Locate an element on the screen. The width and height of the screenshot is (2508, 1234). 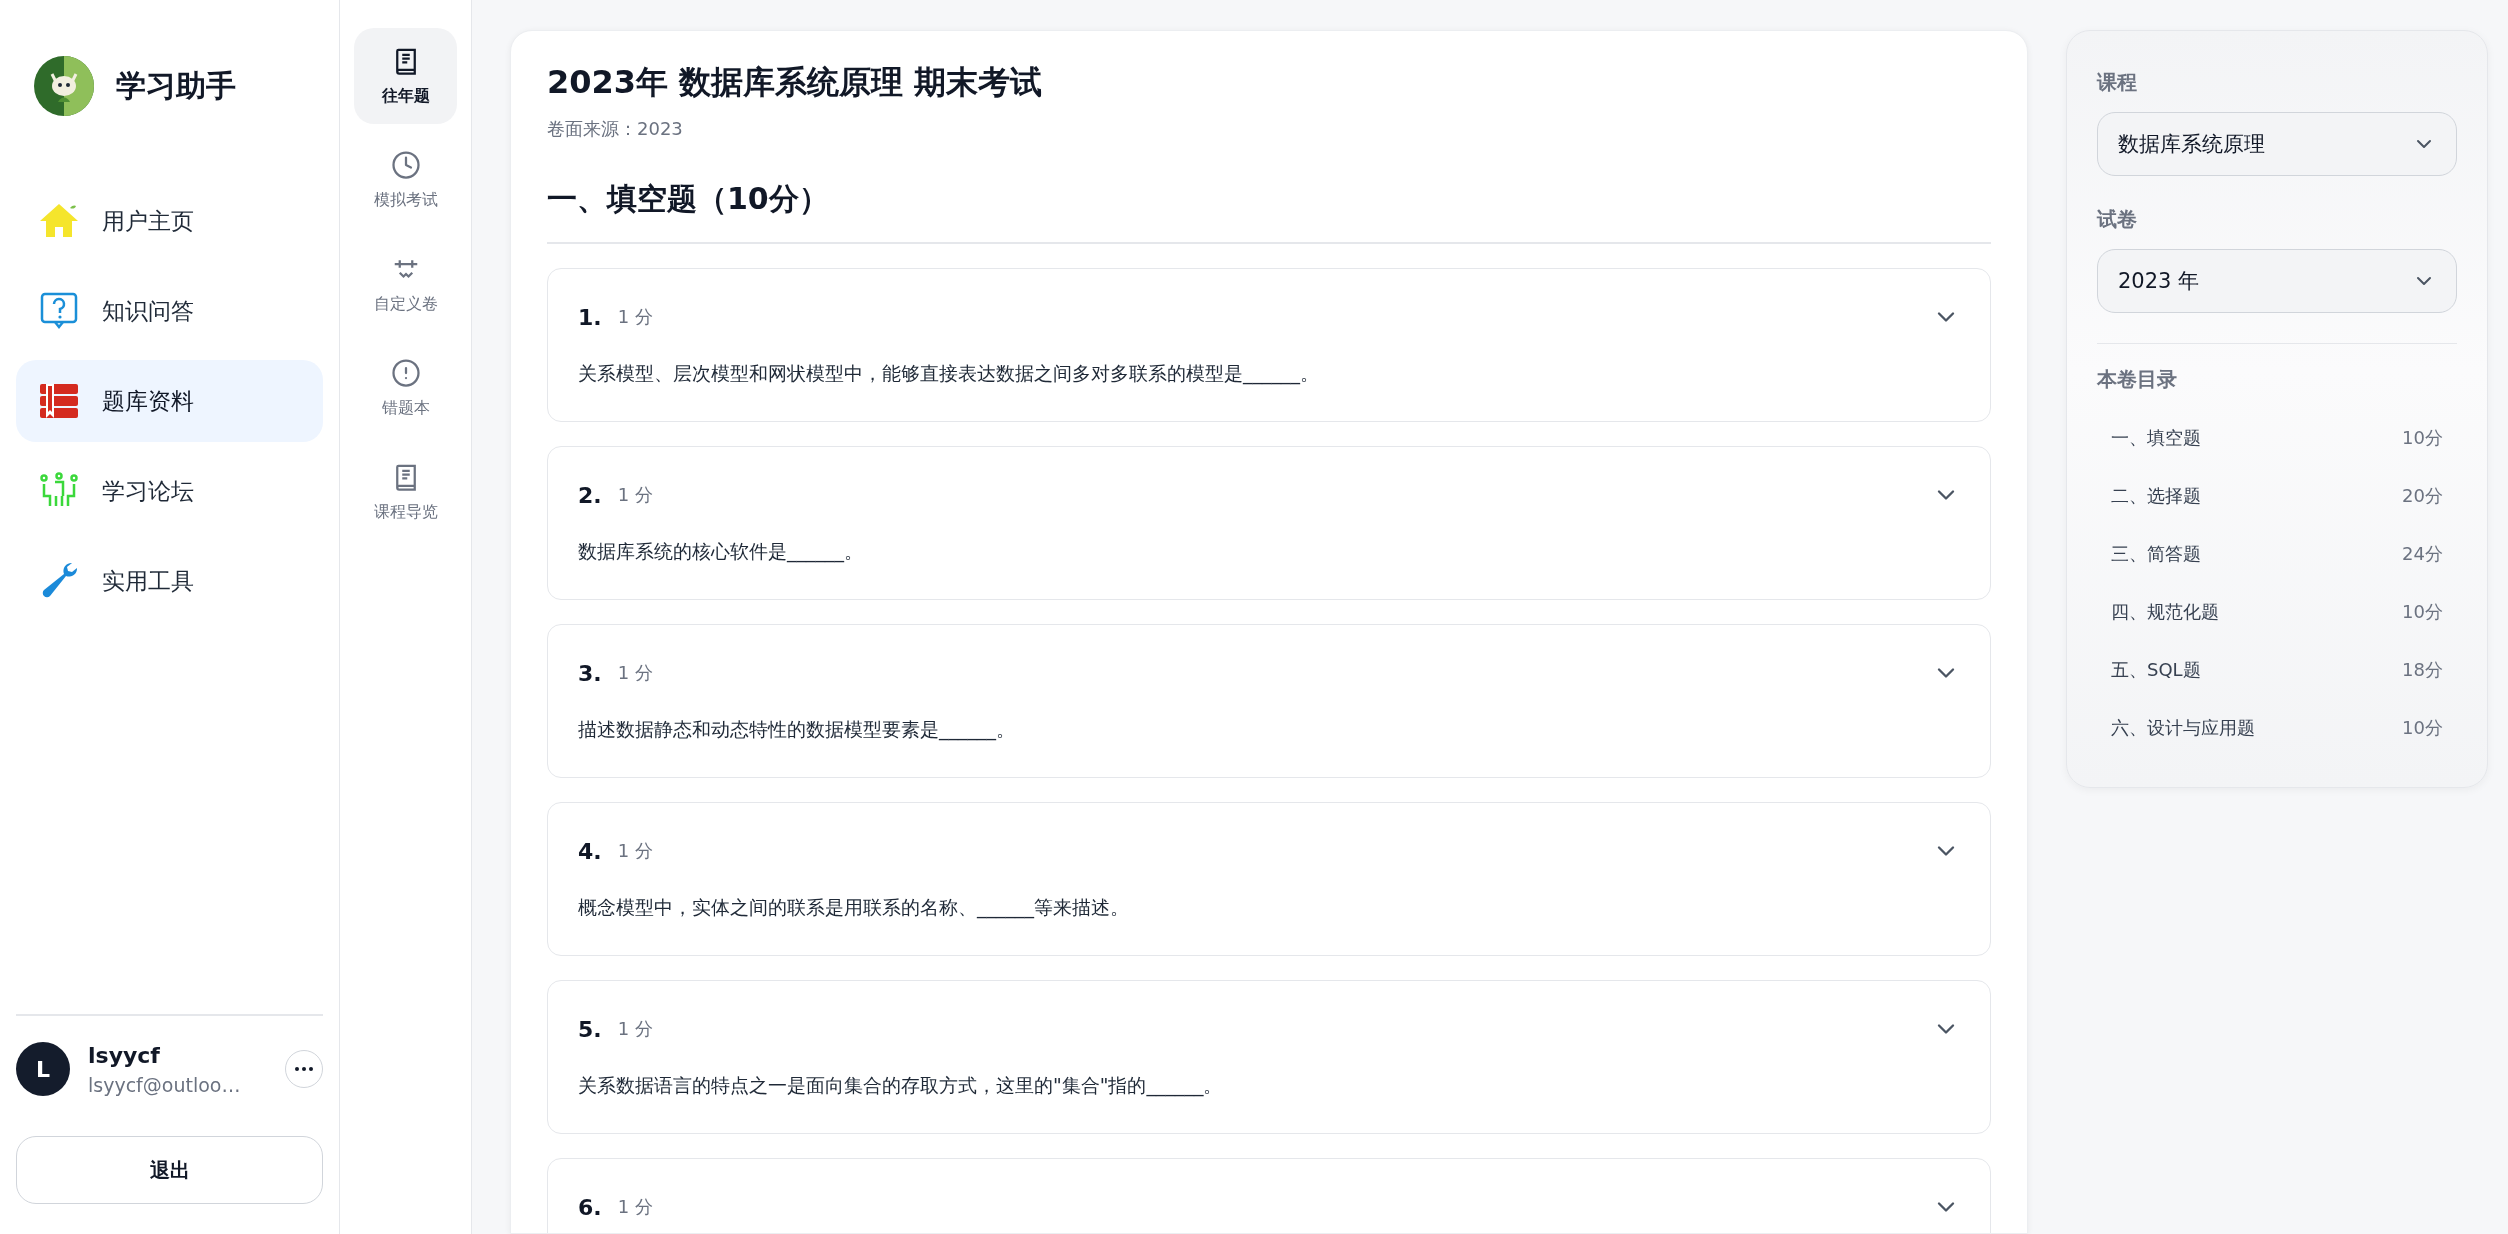
exam-source: 卷面来源：2023 is located at coordinates (615, 129).